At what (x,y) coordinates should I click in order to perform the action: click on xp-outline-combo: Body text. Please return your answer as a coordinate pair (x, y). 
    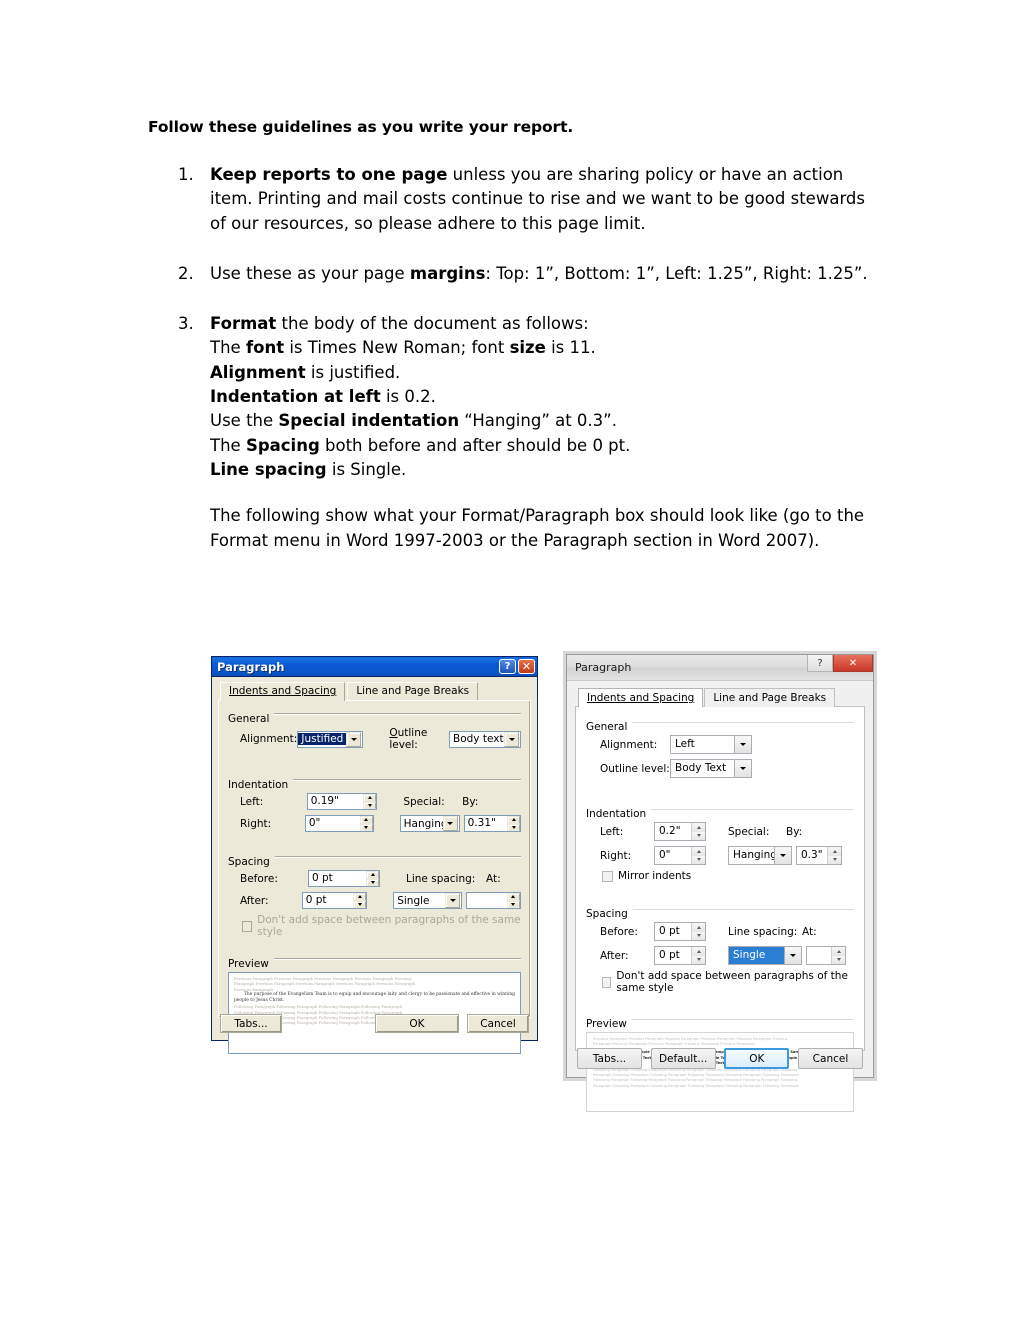
    Looking at the image, I should click on (485, 739).